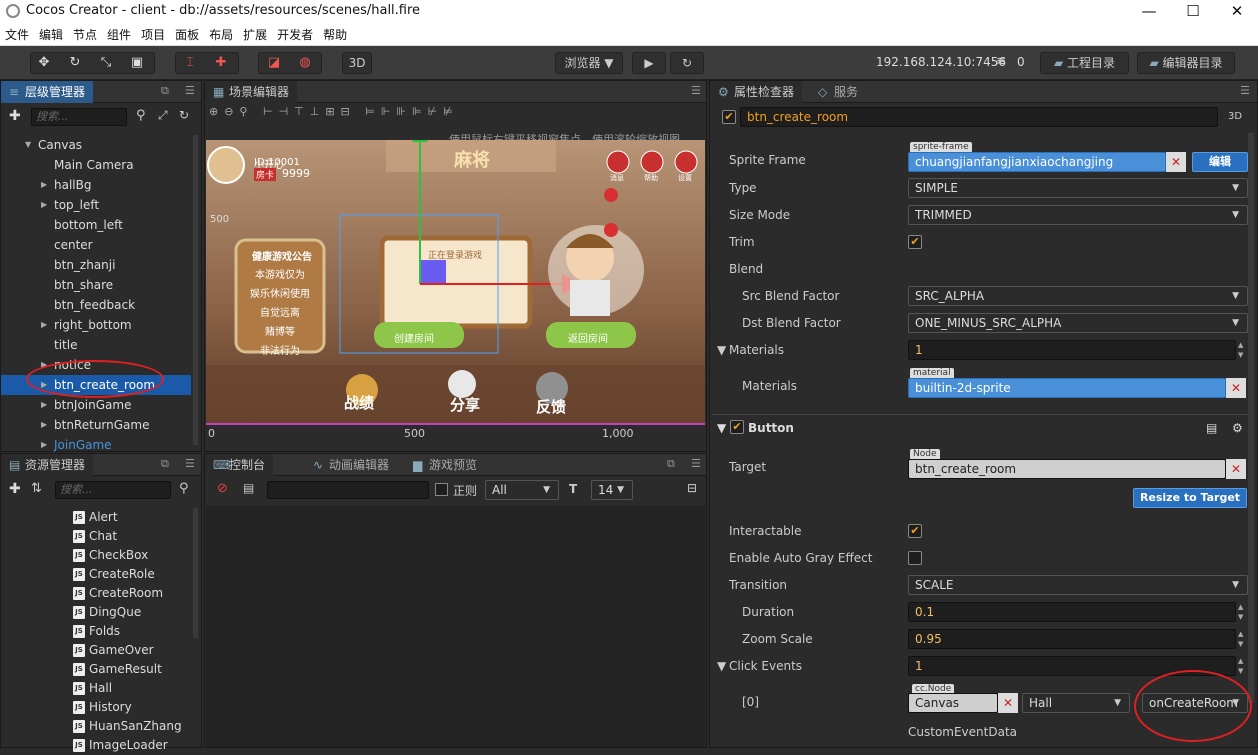 Image resolution: width=1258 pixels, height=755 pixels. I want to click on tab-game-preview: ▆ 游戏预览, so click(445, 465).